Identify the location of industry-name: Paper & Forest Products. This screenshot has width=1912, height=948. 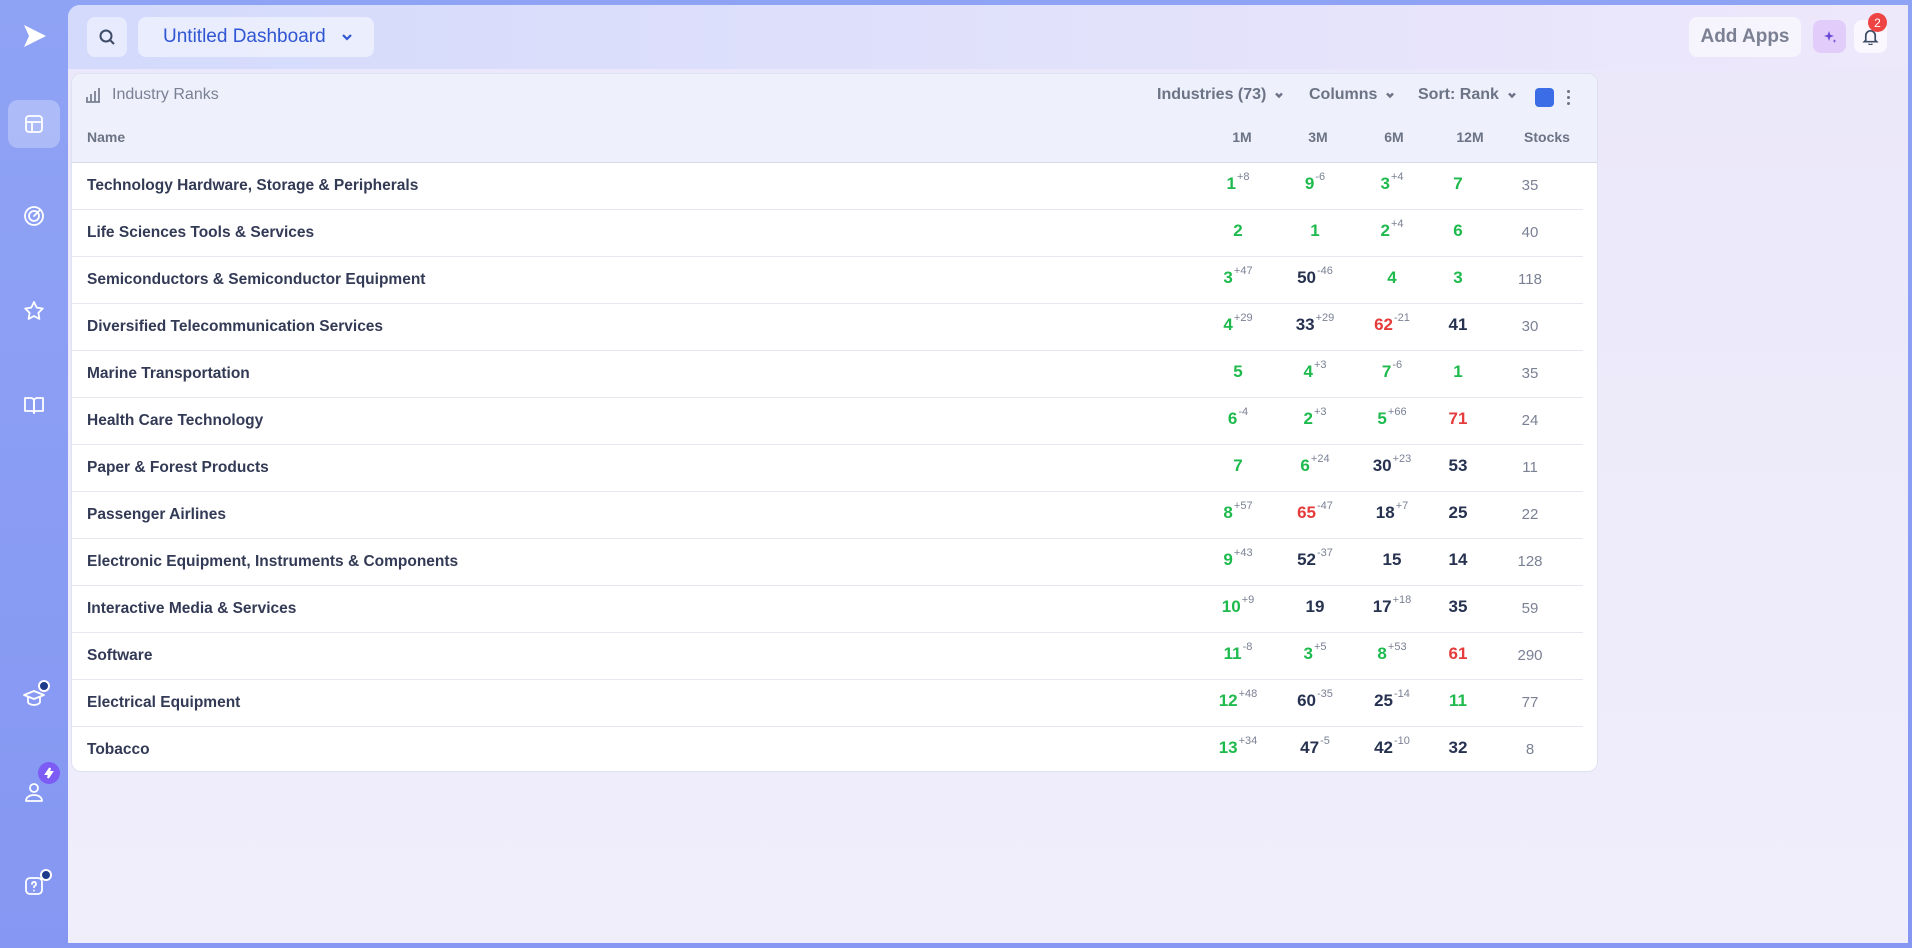
(178, 468).